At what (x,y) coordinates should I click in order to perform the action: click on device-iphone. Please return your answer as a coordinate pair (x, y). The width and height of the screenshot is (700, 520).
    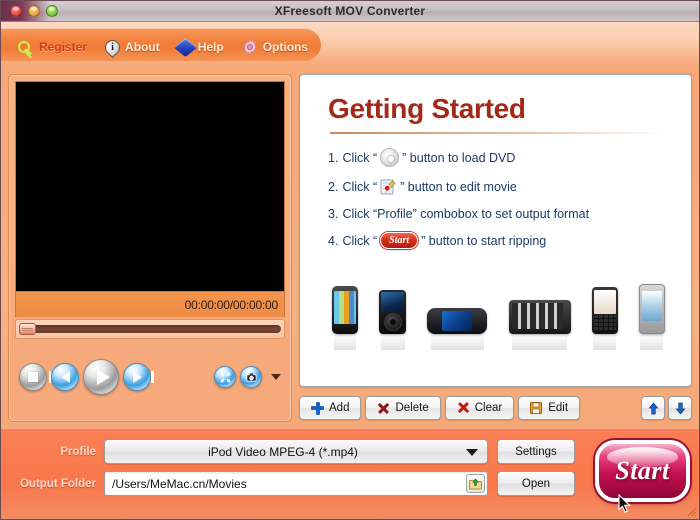
    Looking at the image, I should click on (345, 318).